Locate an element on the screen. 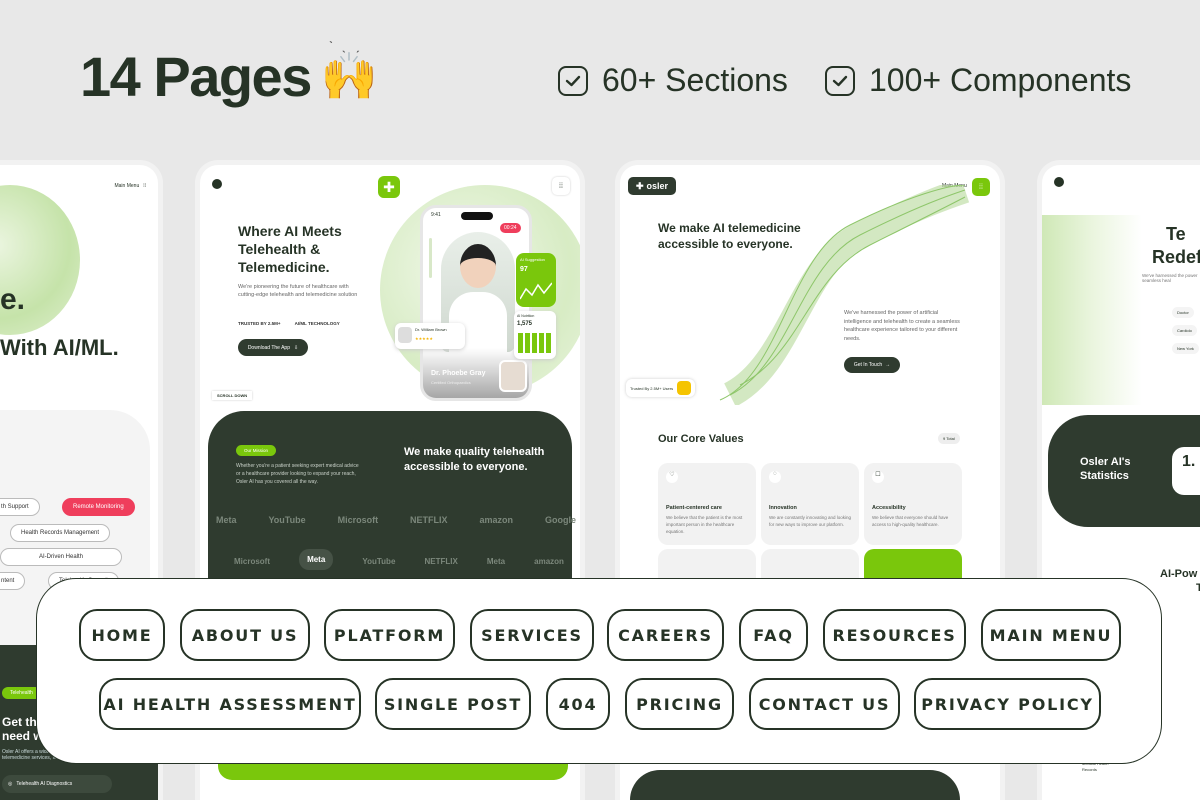  trust-row: TRUSTED BY 2.5M+ AI/ML TECHNOLOGY is located at coordinates (289, 323).